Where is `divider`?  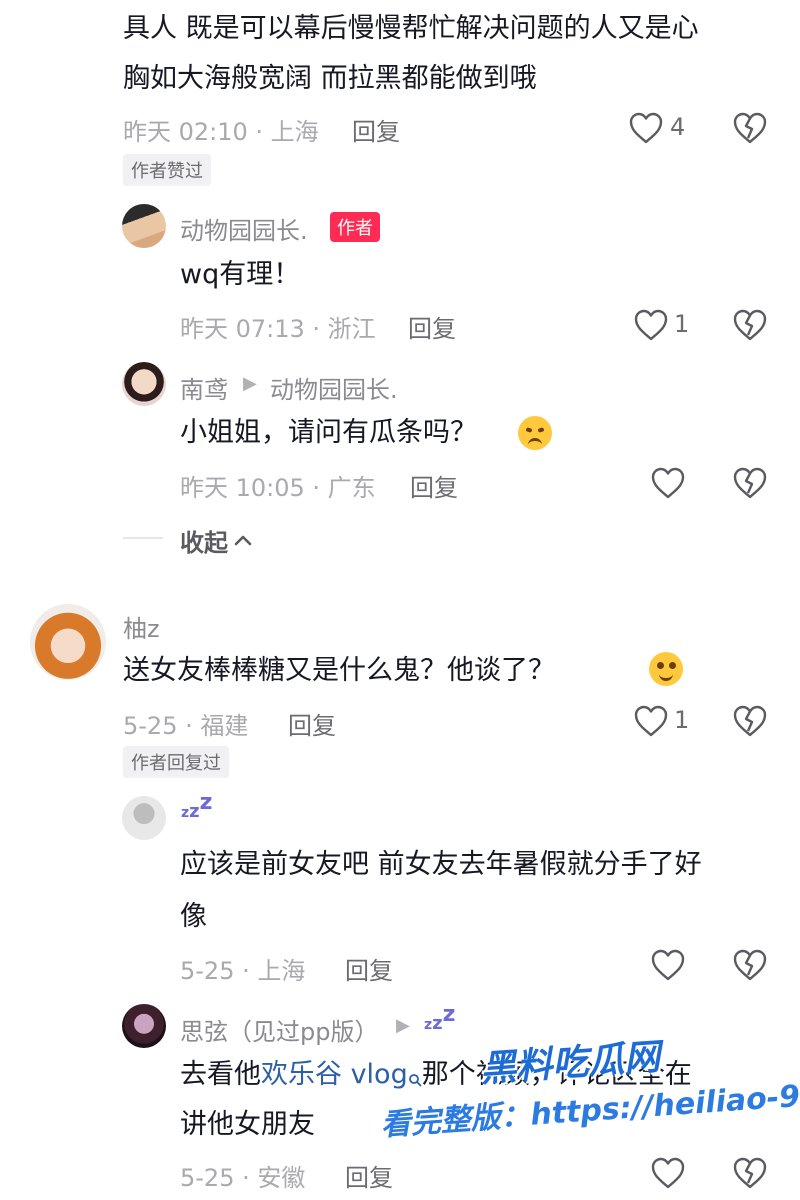 divider is located at coordinates (143, 538).